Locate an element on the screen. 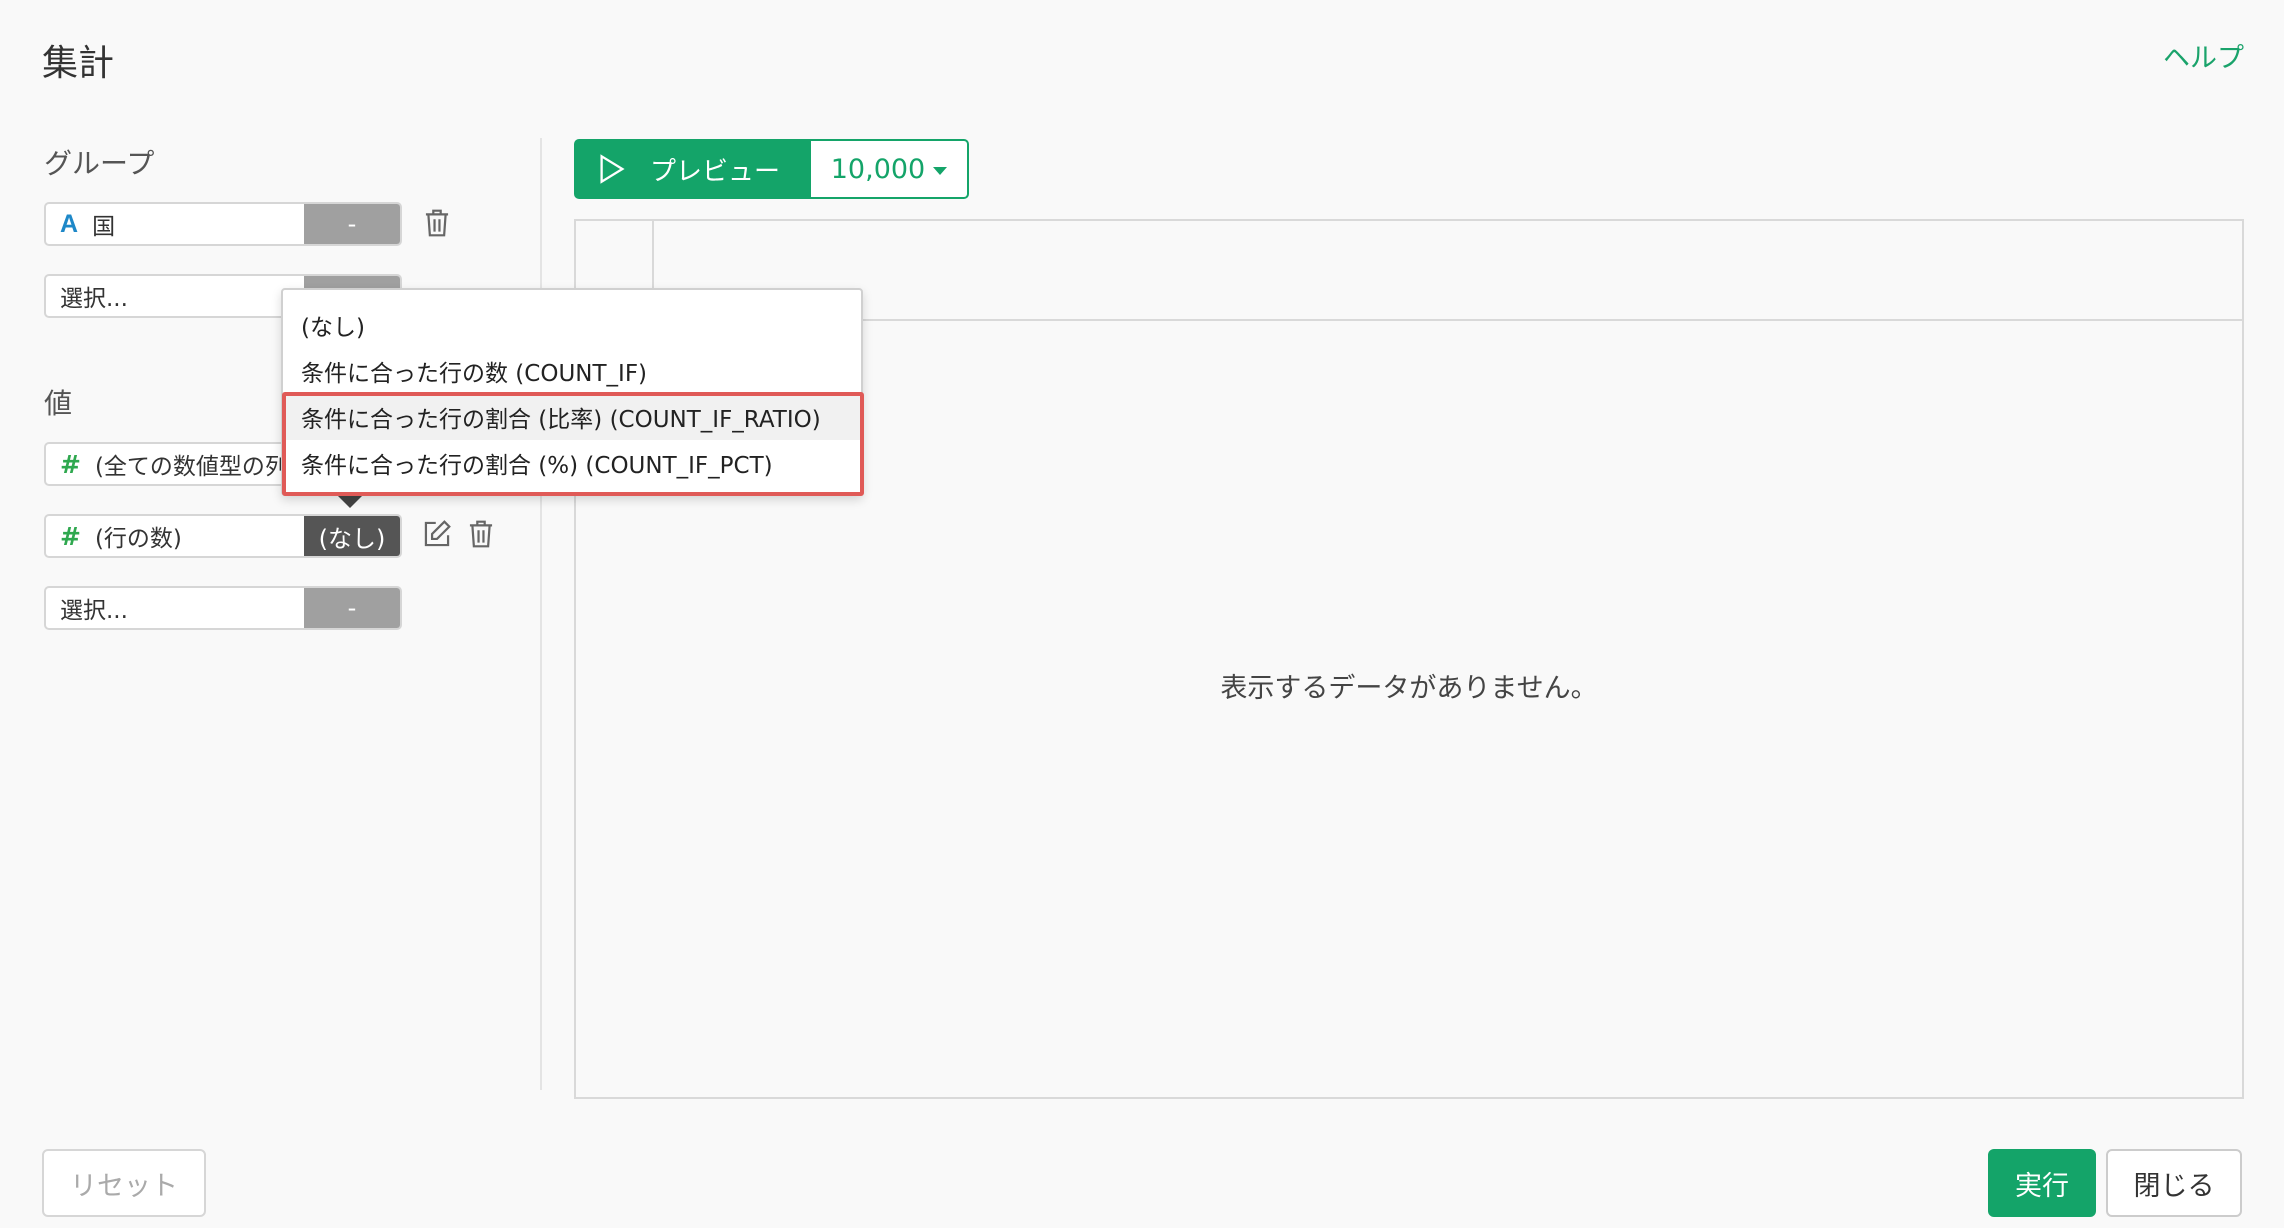  group-field-country: A 国 - is located at coordinates (223, 224).